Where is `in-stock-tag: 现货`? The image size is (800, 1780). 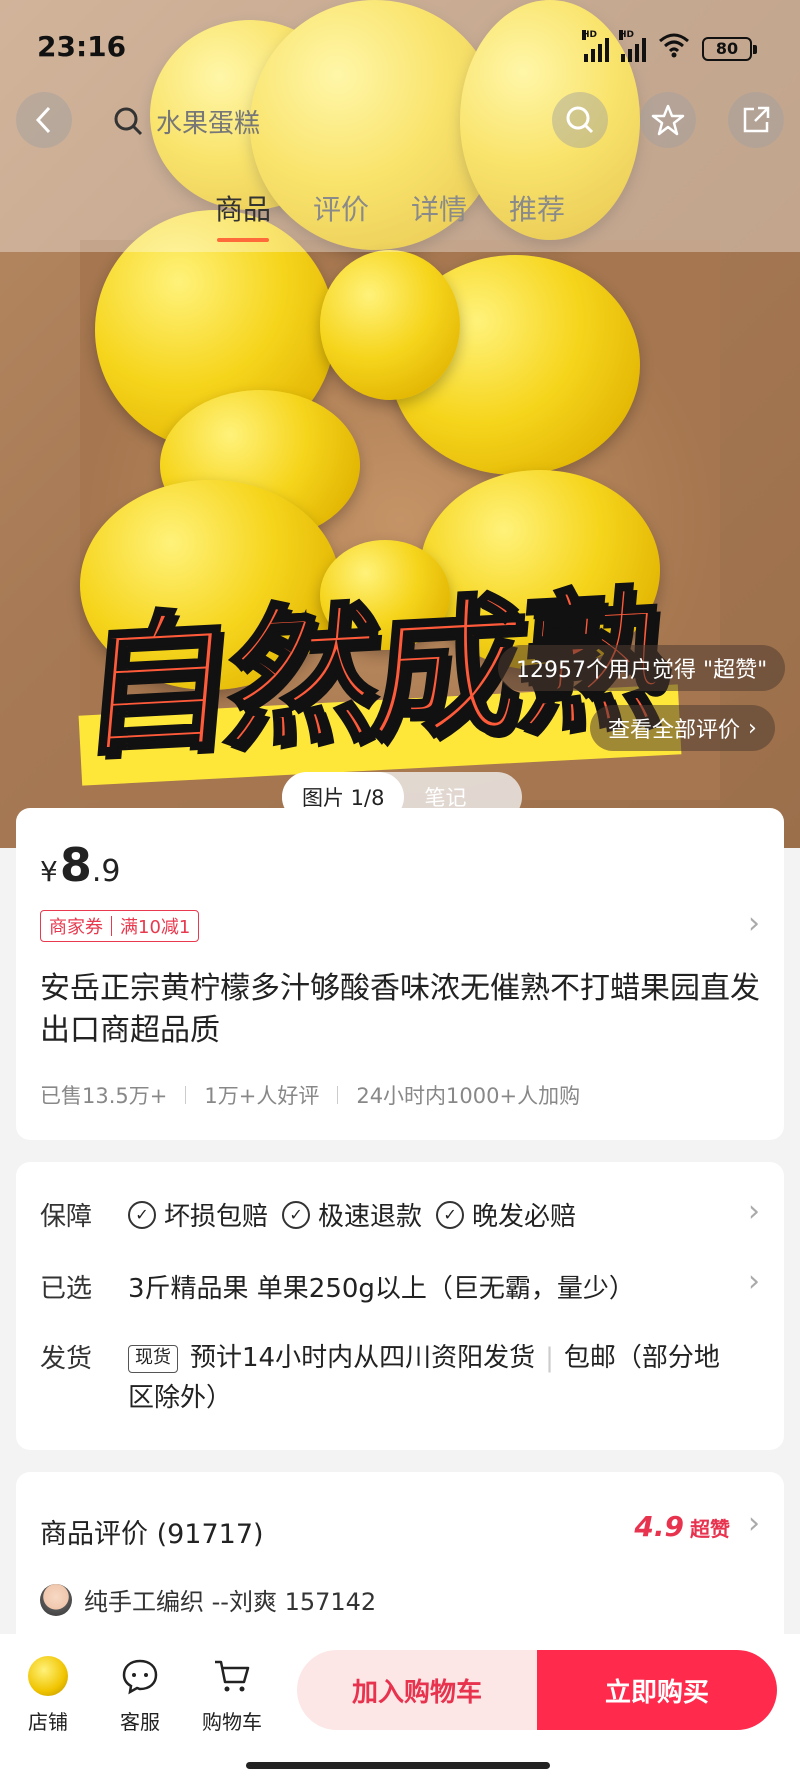
in-stock-tag: 现货 is located at coordinates (153, 1358).